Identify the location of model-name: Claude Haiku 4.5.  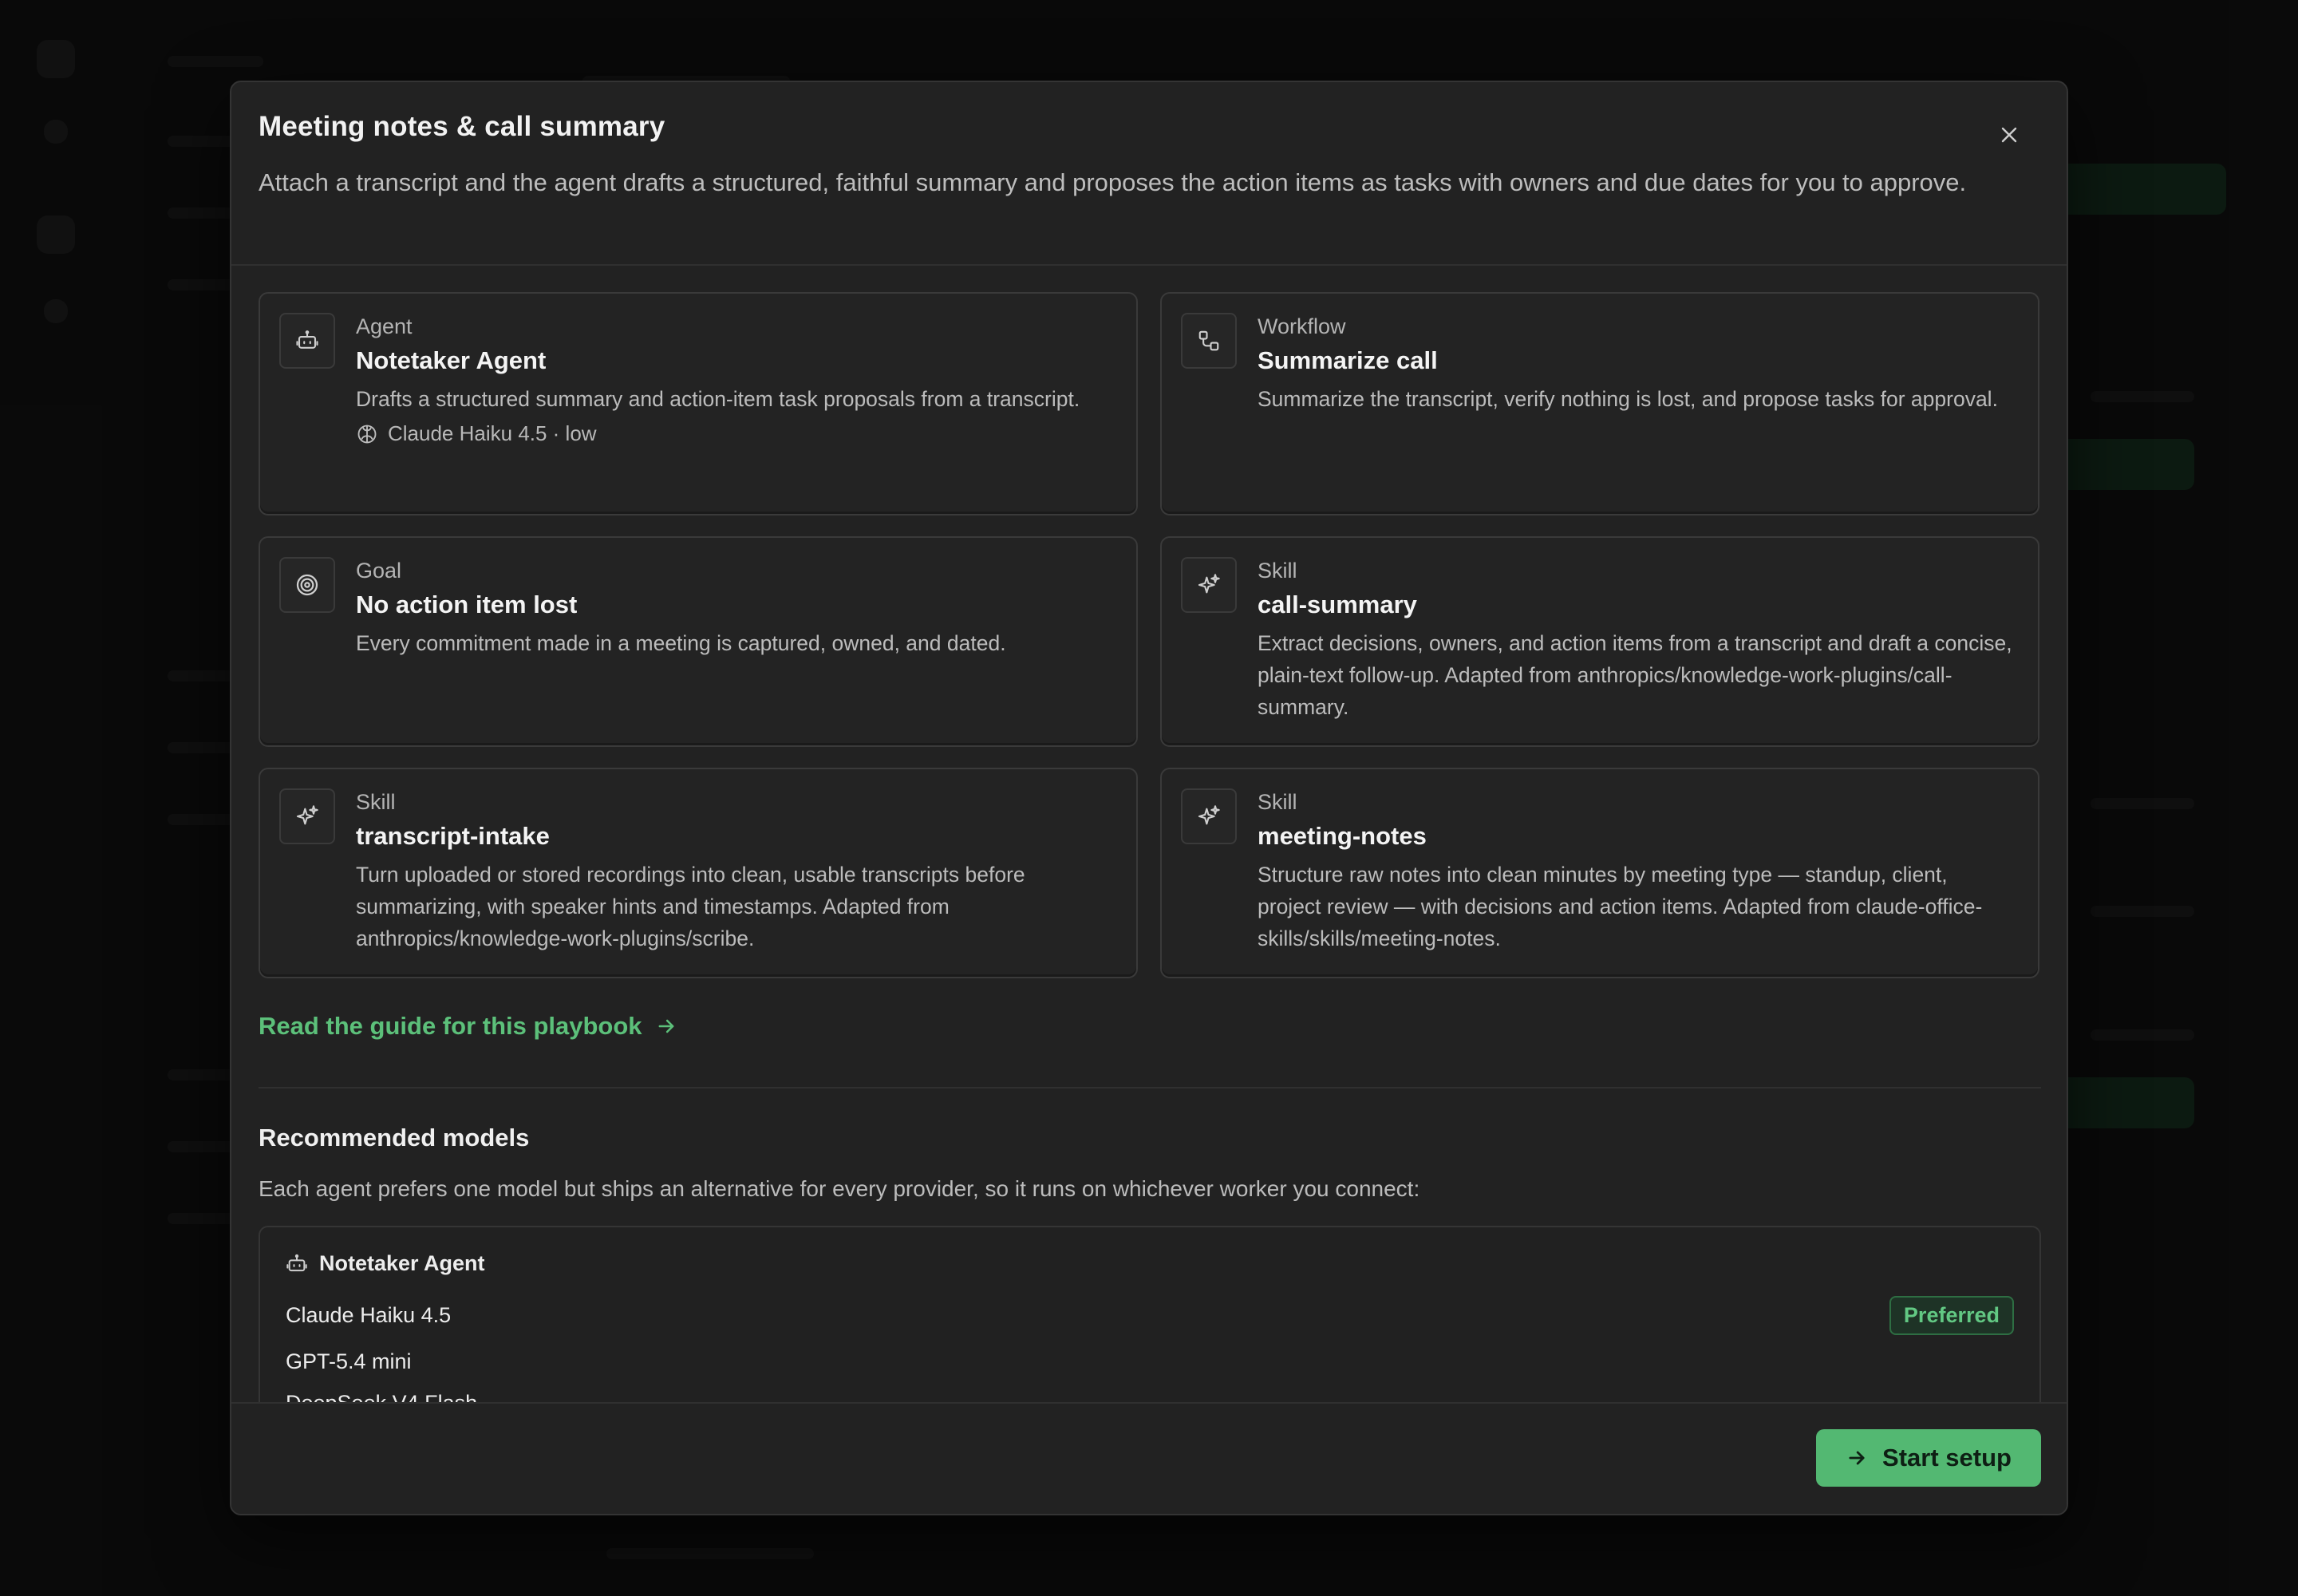
(369, 1314).